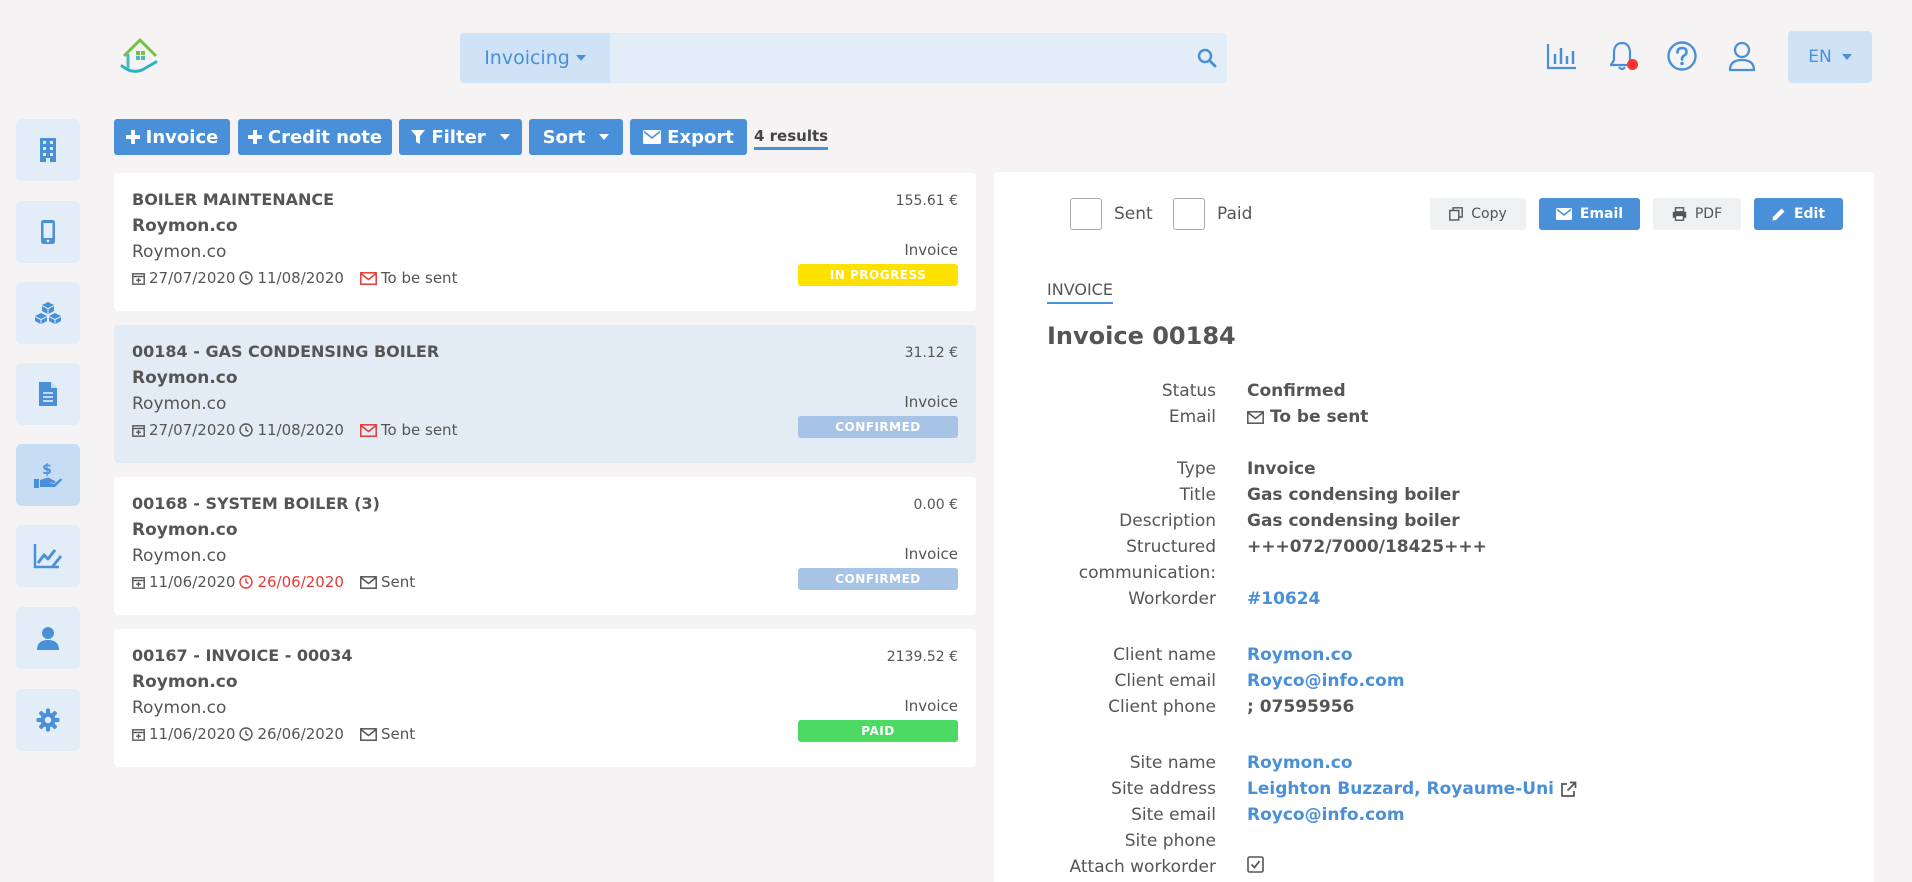  Describe the element at coordinates (1300, 655) in the screenshot. I see `client-name-link: Roymon.co` at that location.